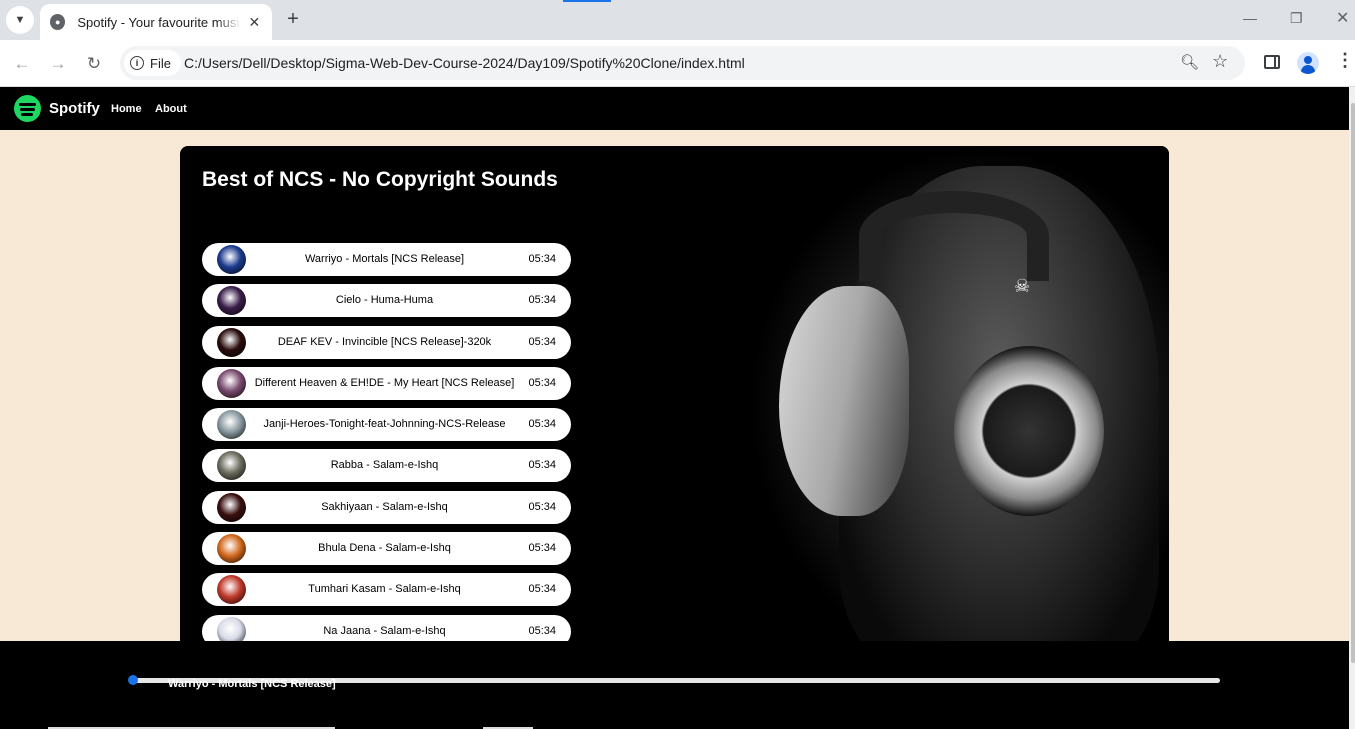 Image resolution: width=1355 pixels, height=729 pixels. I want to click on song-name: Rabba - Salam-e-Ishq, so click(384, 465).